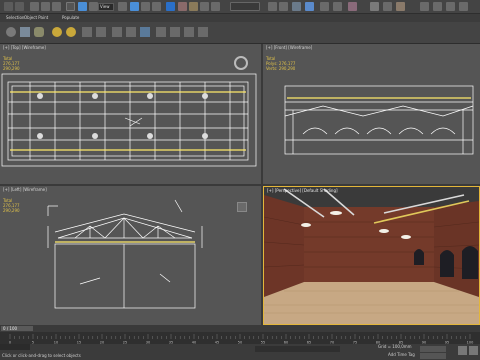 Image resolution: width=480 pixels, height=360 pixels. I want to click on schematic-icon, so click(337, 6).